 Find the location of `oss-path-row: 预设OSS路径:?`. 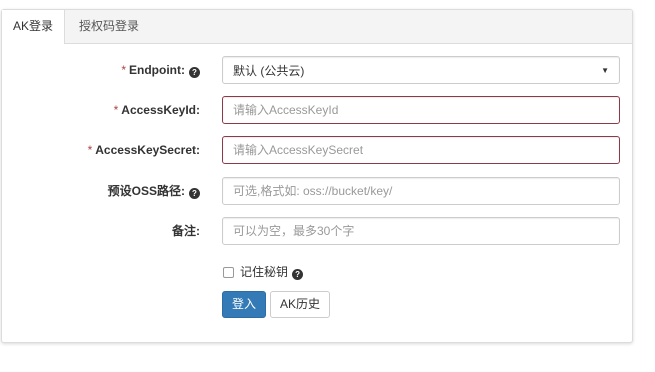

oss-path-row: 预设OSS路径:? is located at coordinates (318, 191).